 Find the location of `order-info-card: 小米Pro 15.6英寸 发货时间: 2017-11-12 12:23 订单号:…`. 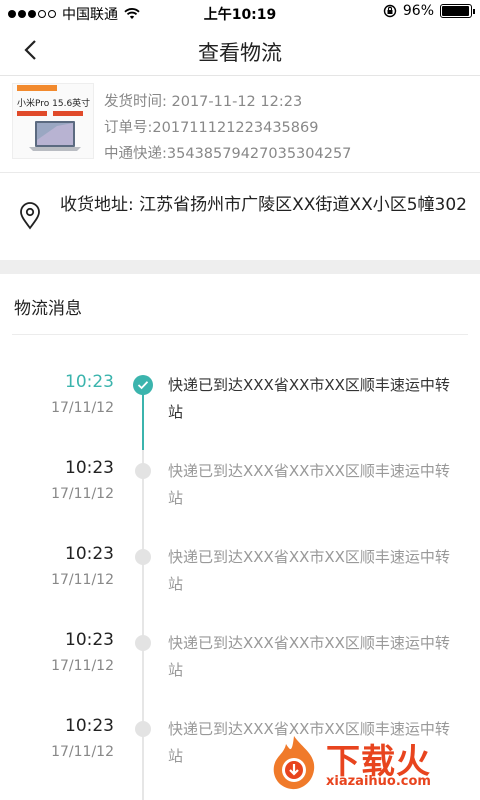

order-info-card: 小米Pro 15.6英寸 发货时间: 2017-11-12 12:23 订单号:… is located at coordinates (240, 125).